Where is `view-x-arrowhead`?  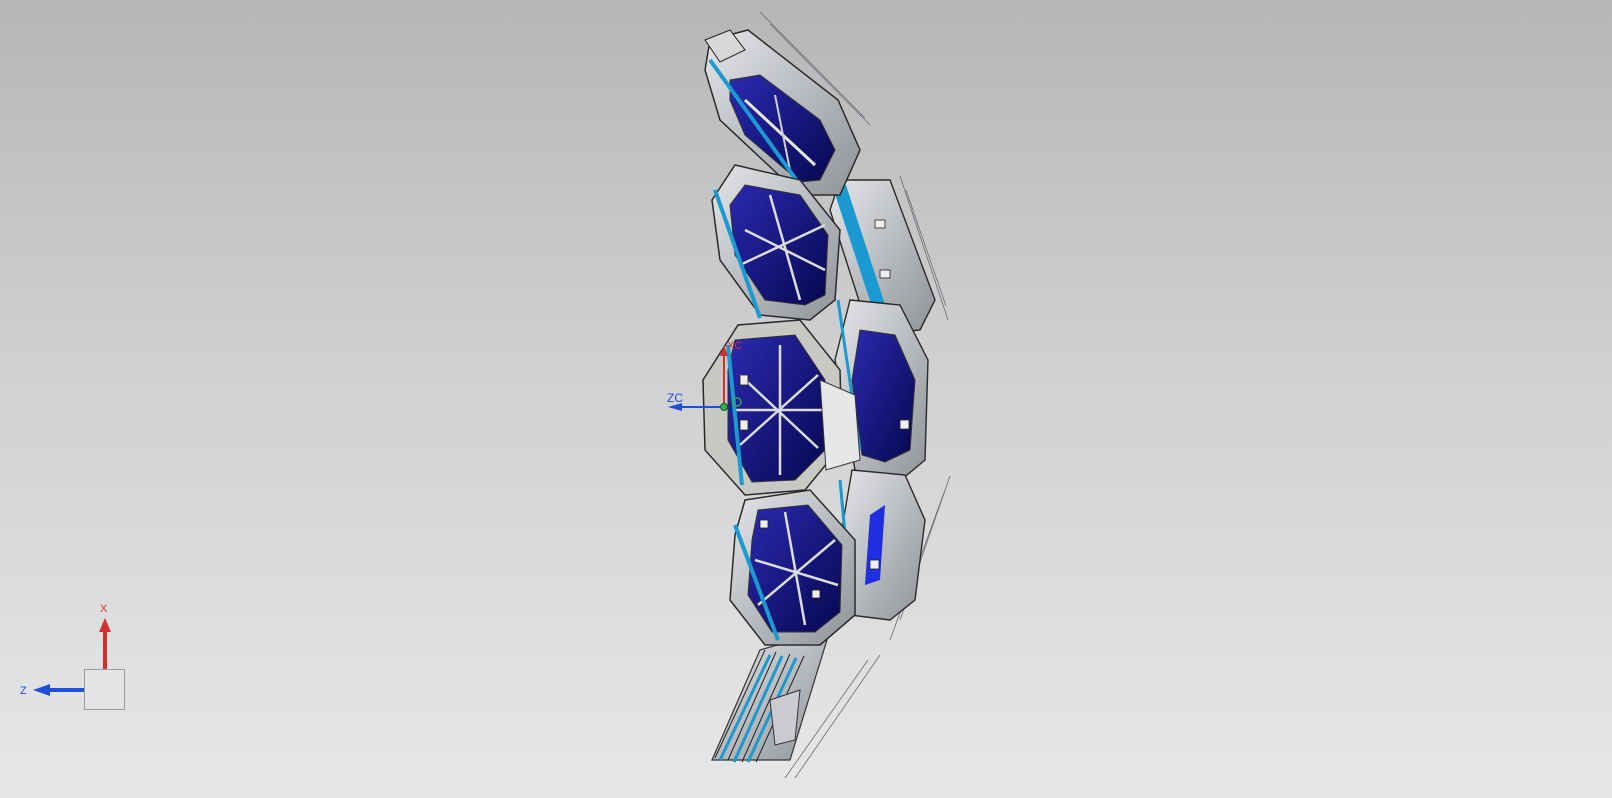 view-x-arrowhead is located at coordinates (105, 625).